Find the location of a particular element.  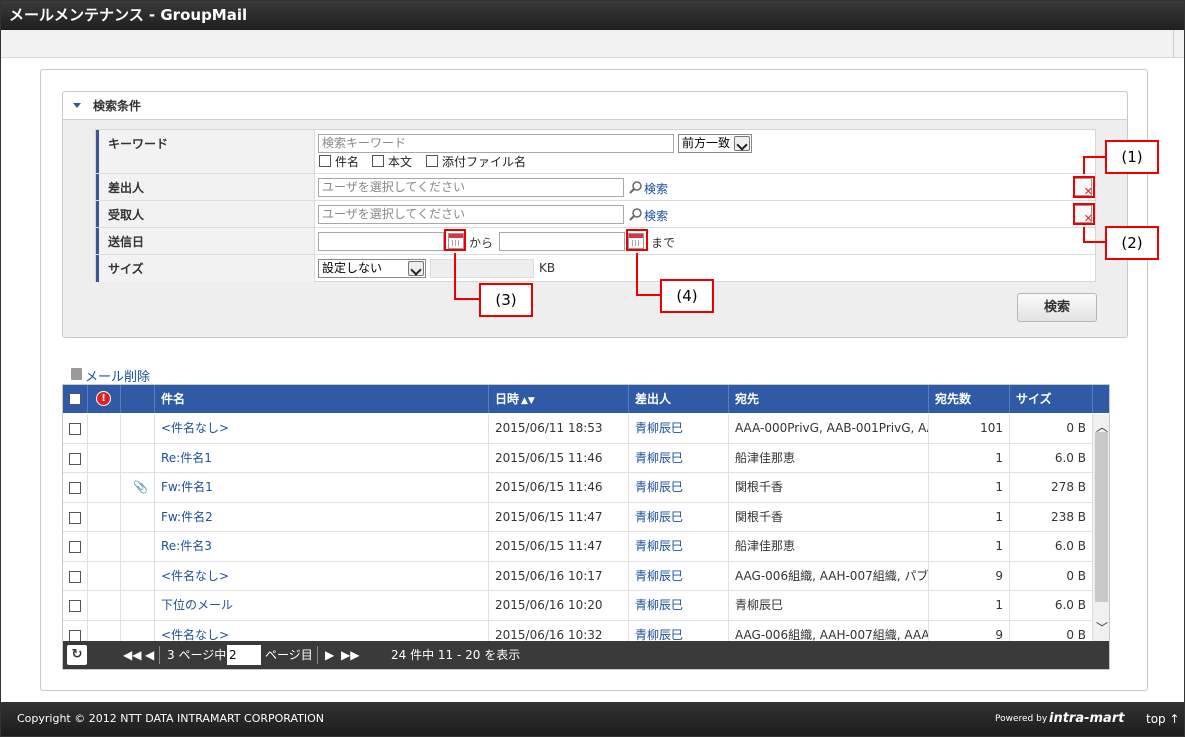

cell-subject: Re:件名1 is located at coordinates (322, 457).